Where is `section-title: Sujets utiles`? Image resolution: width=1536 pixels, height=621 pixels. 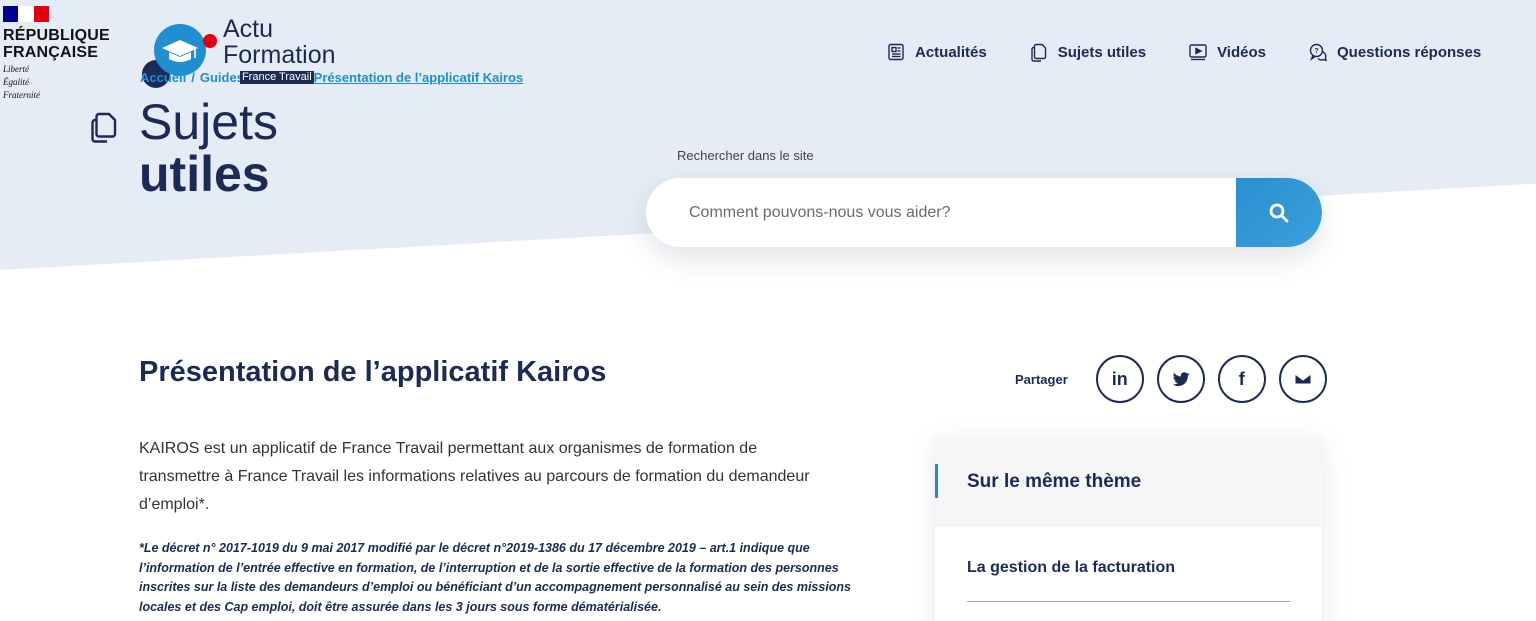 section-title: Sujets utiles is located at coordinates (208, 148).